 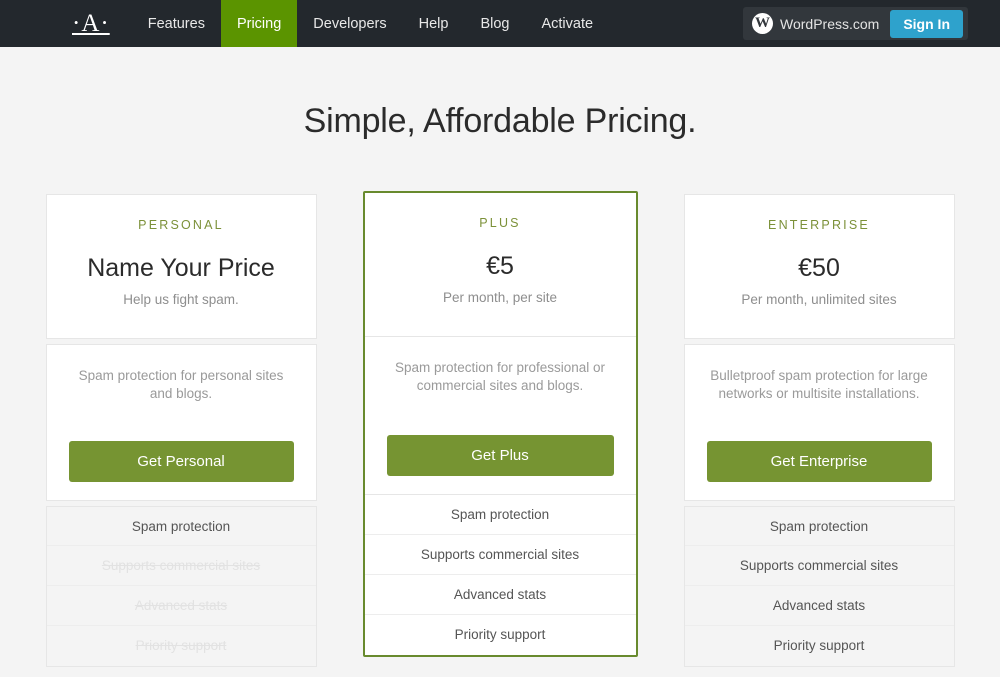 What do you see at coordinates (762, 23) in the screenshot?
I see `wordpress-icon: W` at bounding box center [762, 23].